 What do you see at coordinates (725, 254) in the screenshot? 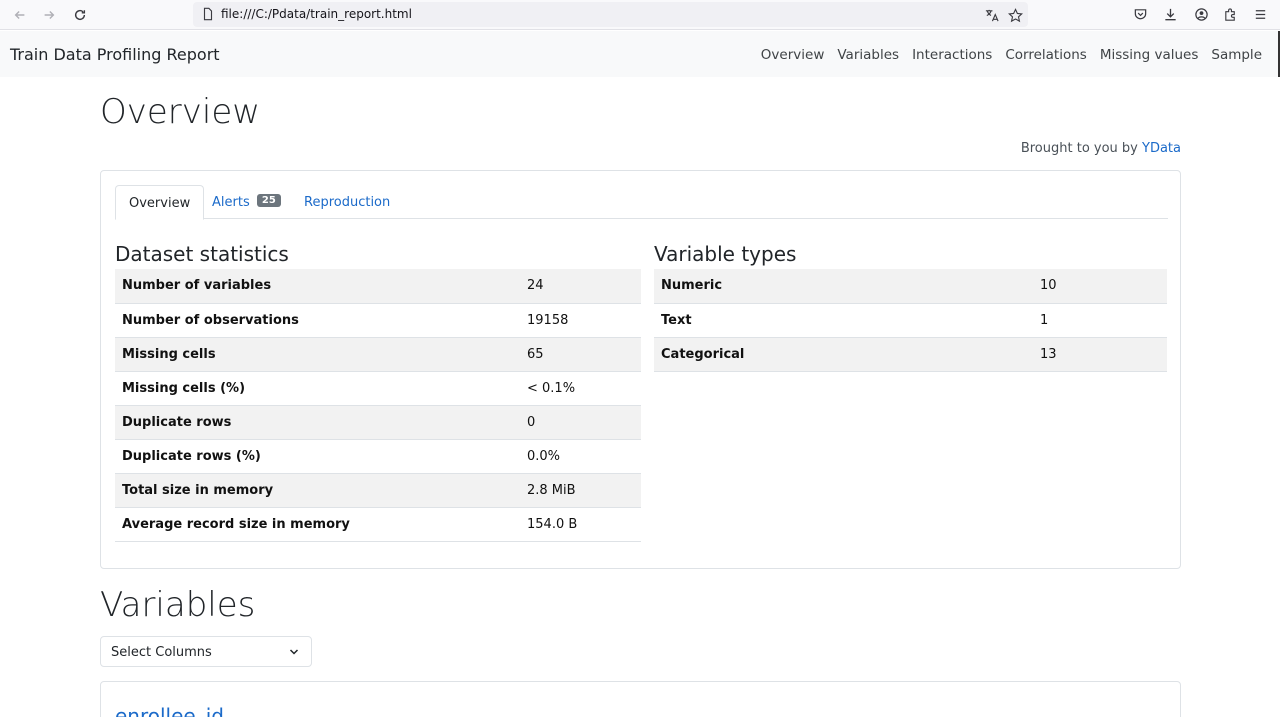
I see `variable-types-title: Variable types` at bounding box center [725, 254].